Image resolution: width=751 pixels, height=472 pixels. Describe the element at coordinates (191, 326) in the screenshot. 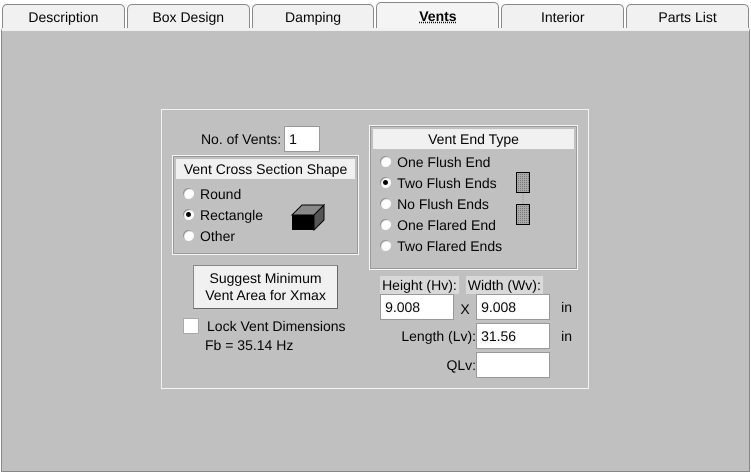

I see `checkbox` at that location.